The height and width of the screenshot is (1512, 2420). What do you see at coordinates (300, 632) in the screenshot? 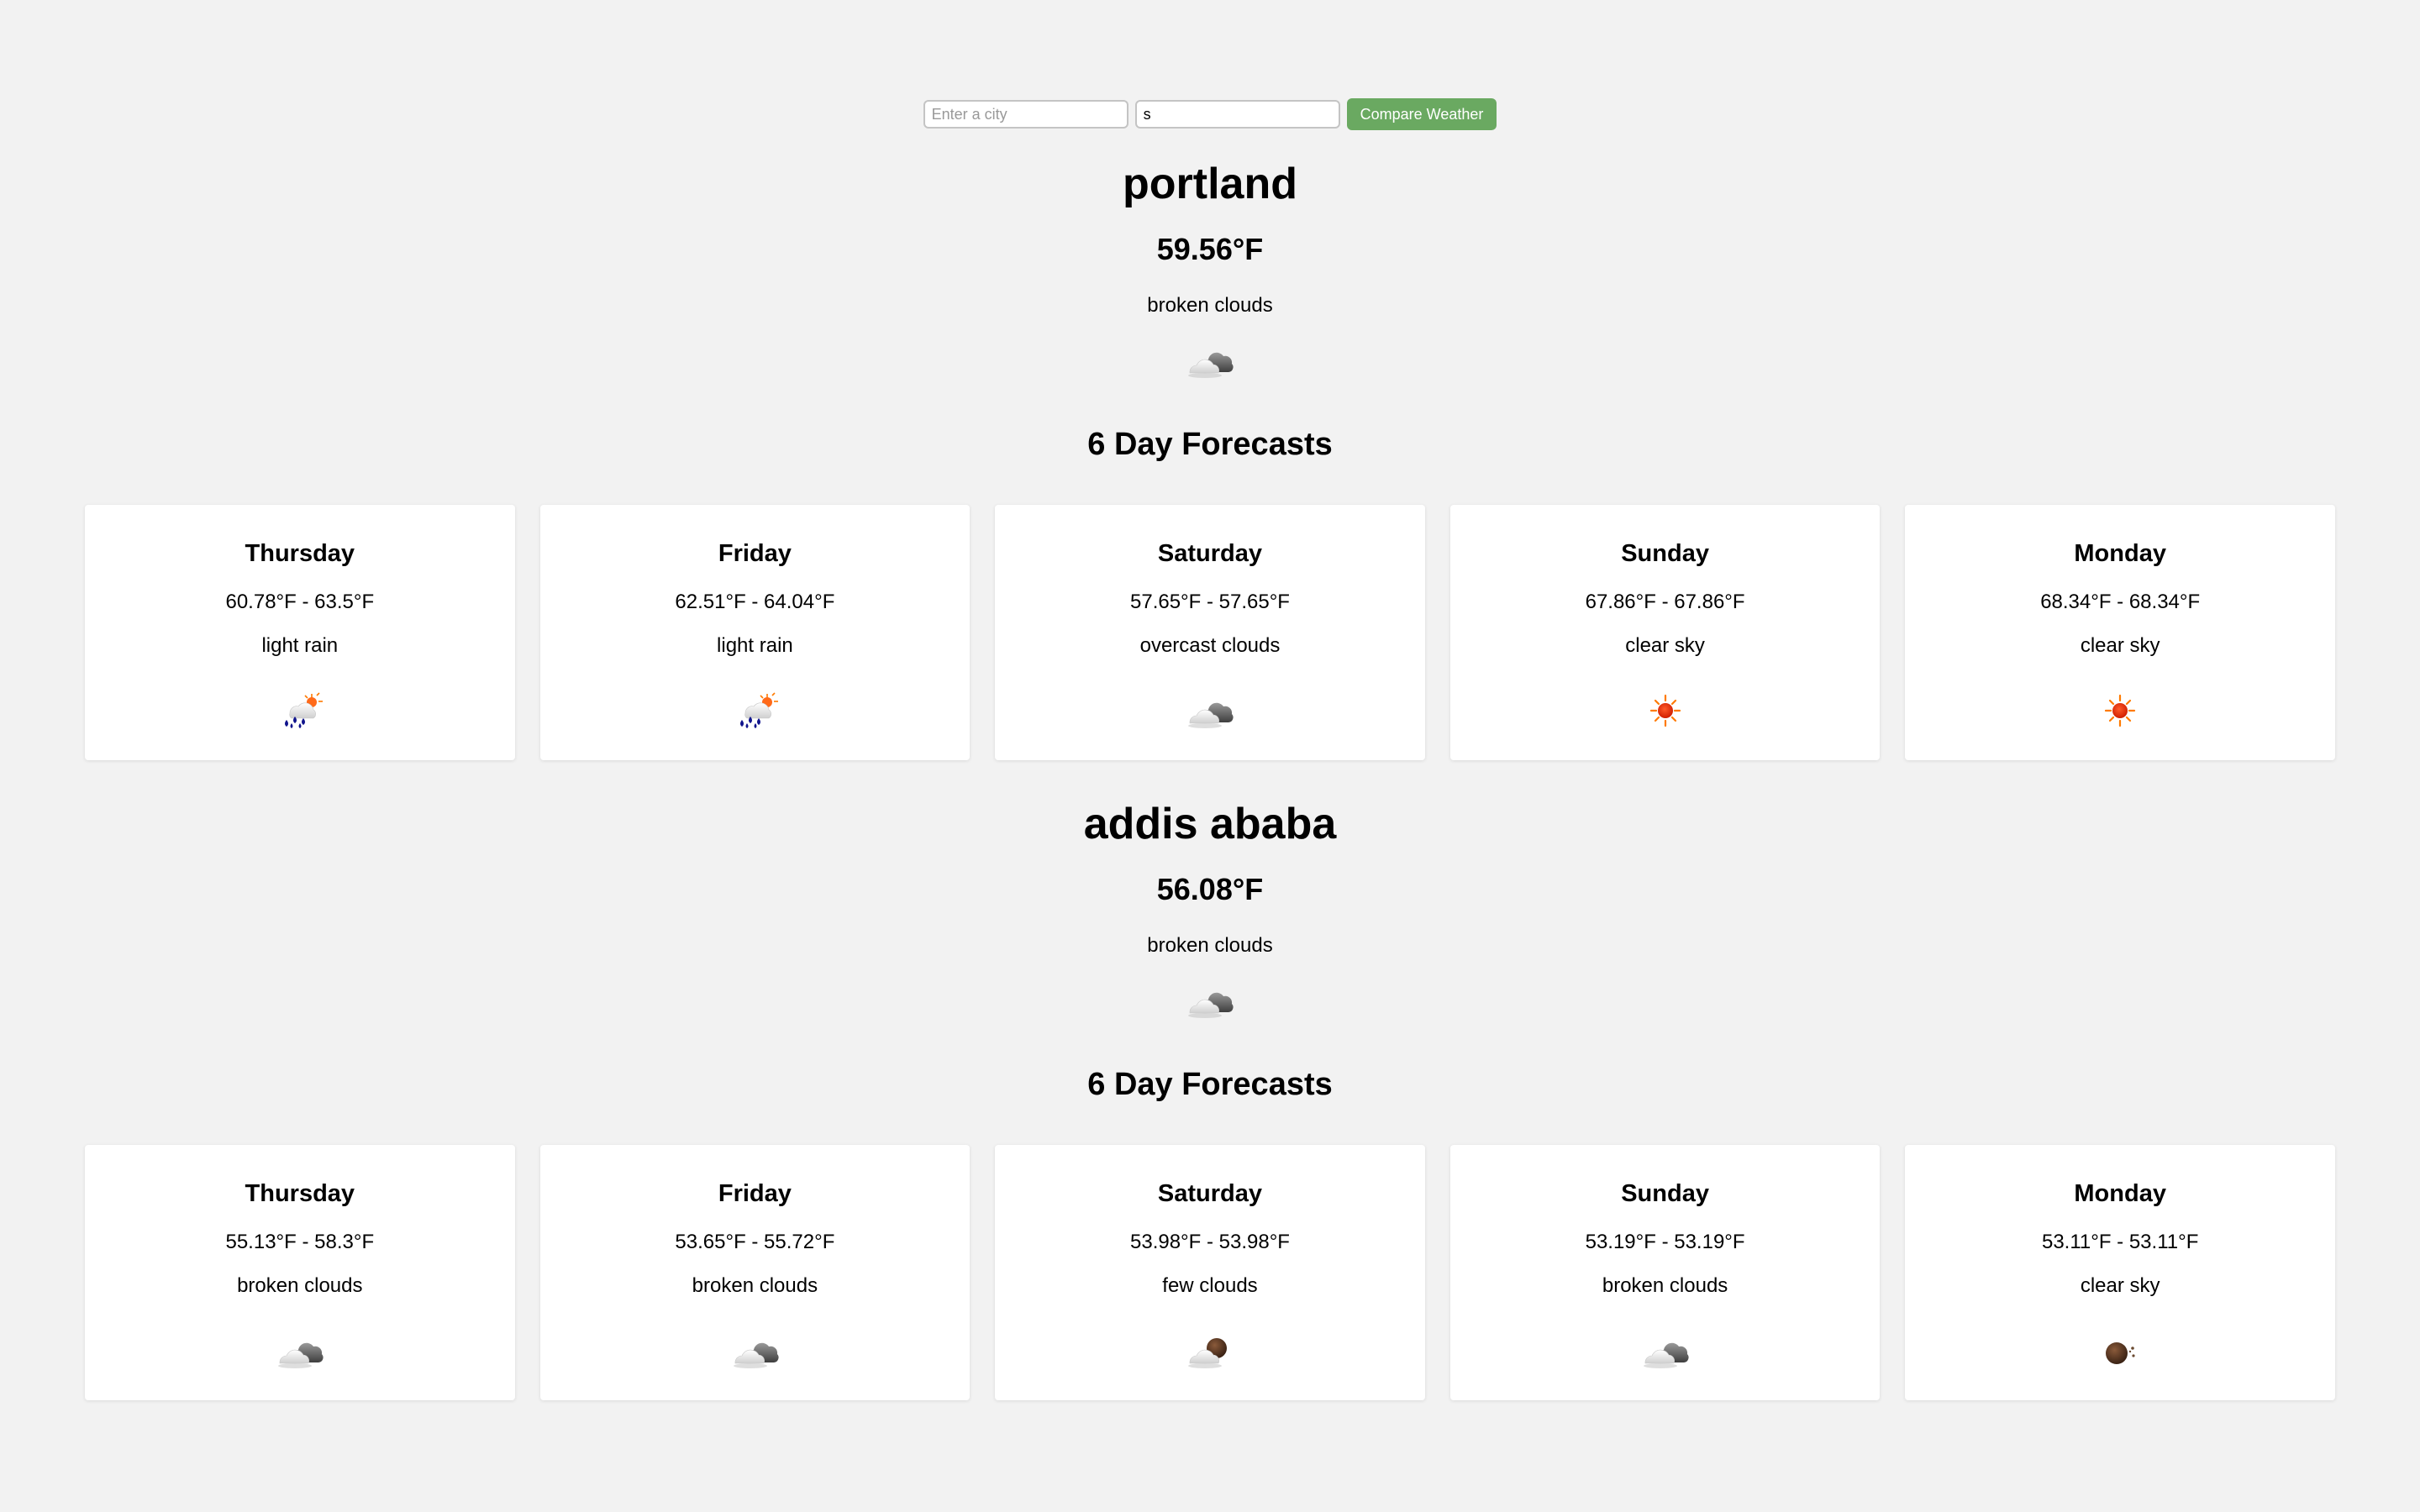
I see `forecast-card-thursday: Thursday 60.78°F - 63.5°F light rain` at bounding box center [300, 632].